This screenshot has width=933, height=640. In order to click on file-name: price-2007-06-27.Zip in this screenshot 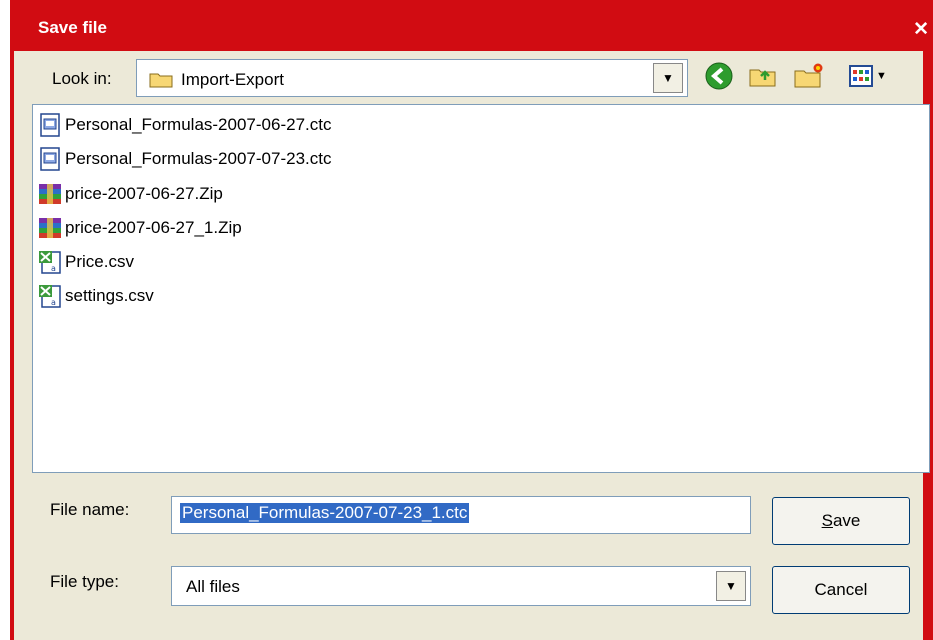, I will do `click(144, 193)`.